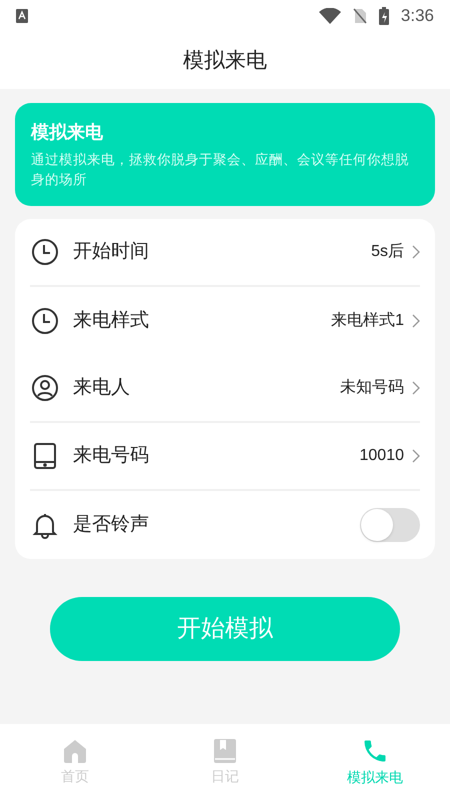 The image size is (450, 800). Describe the element at coordinates (359, 16) in the screenshot. I see `no-sim-icon` at that location.